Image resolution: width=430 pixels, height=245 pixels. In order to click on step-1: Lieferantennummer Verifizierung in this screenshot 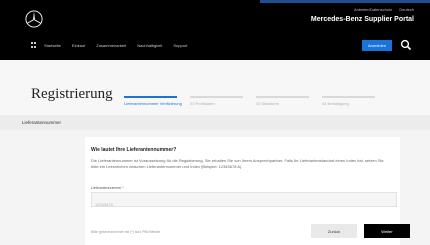, I will do `click(154, 101)`.